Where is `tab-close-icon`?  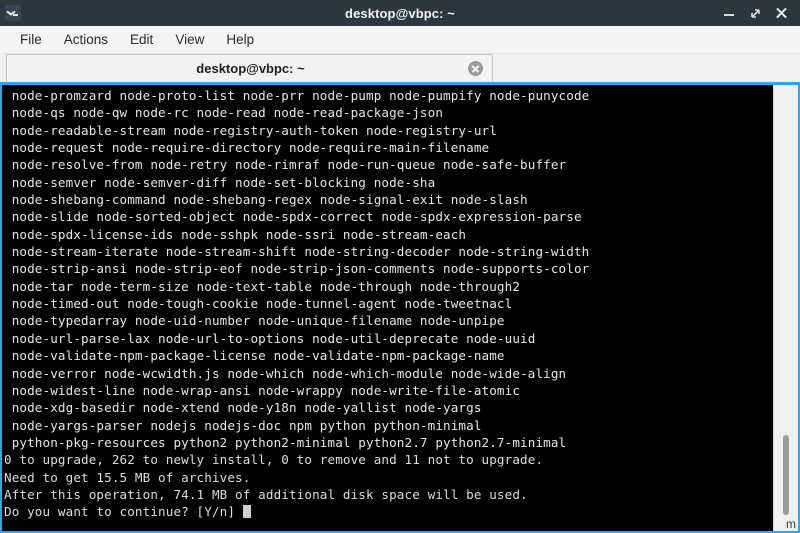
tab-close-icon is located at coordinates (475, 68).